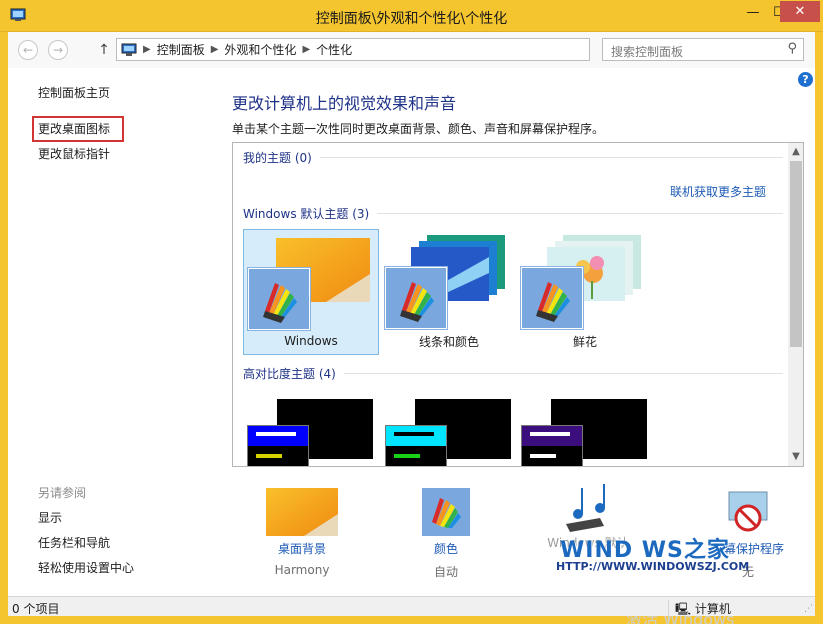 The image size is (823, 624). What do you see at coordinates (78, 129) in the screenshot?
I see `highlight-box` at bounding box center [78, 129].